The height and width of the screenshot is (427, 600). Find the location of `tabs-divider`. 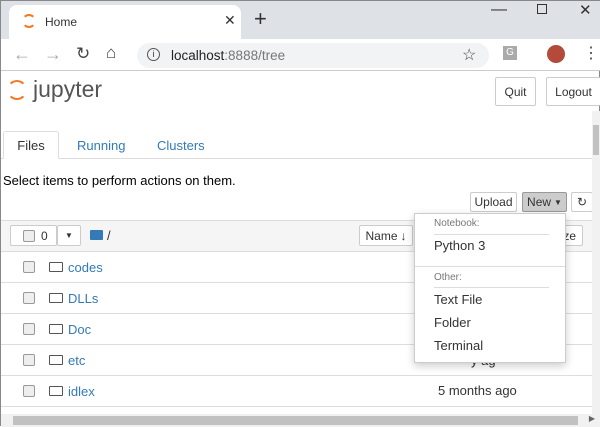

tabs-divider is located at coordinates (297, 158).